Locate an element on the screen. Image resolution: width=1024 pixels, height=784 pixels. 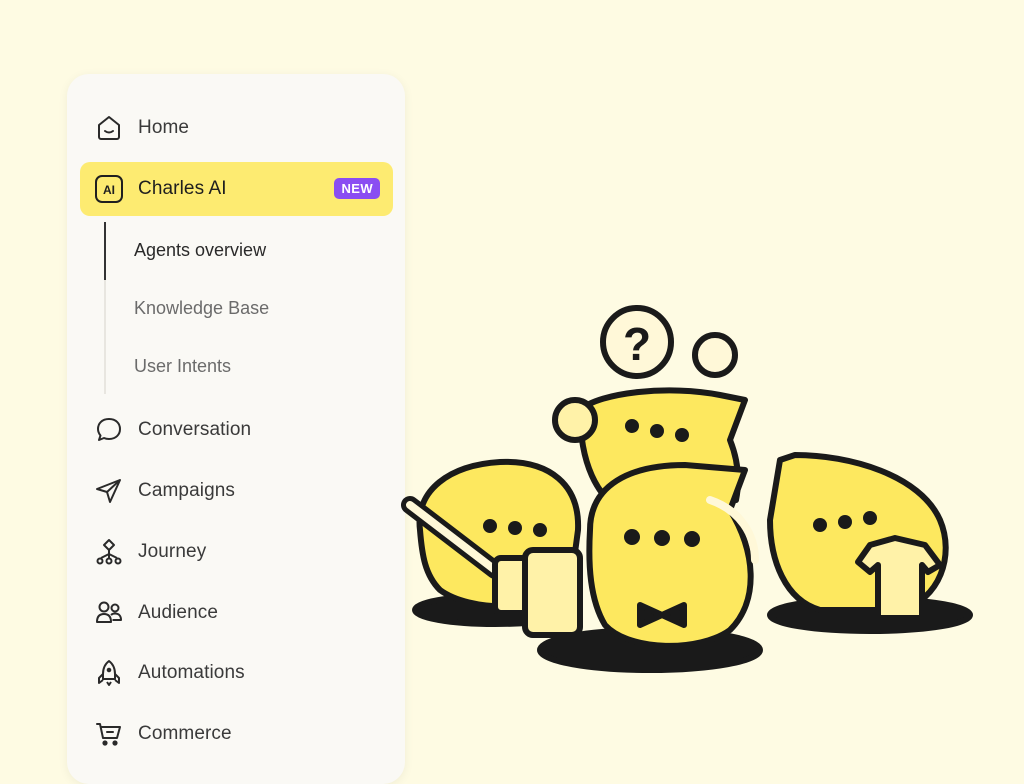
question-bubble-icon: ? is located at coordinates (637, 342).